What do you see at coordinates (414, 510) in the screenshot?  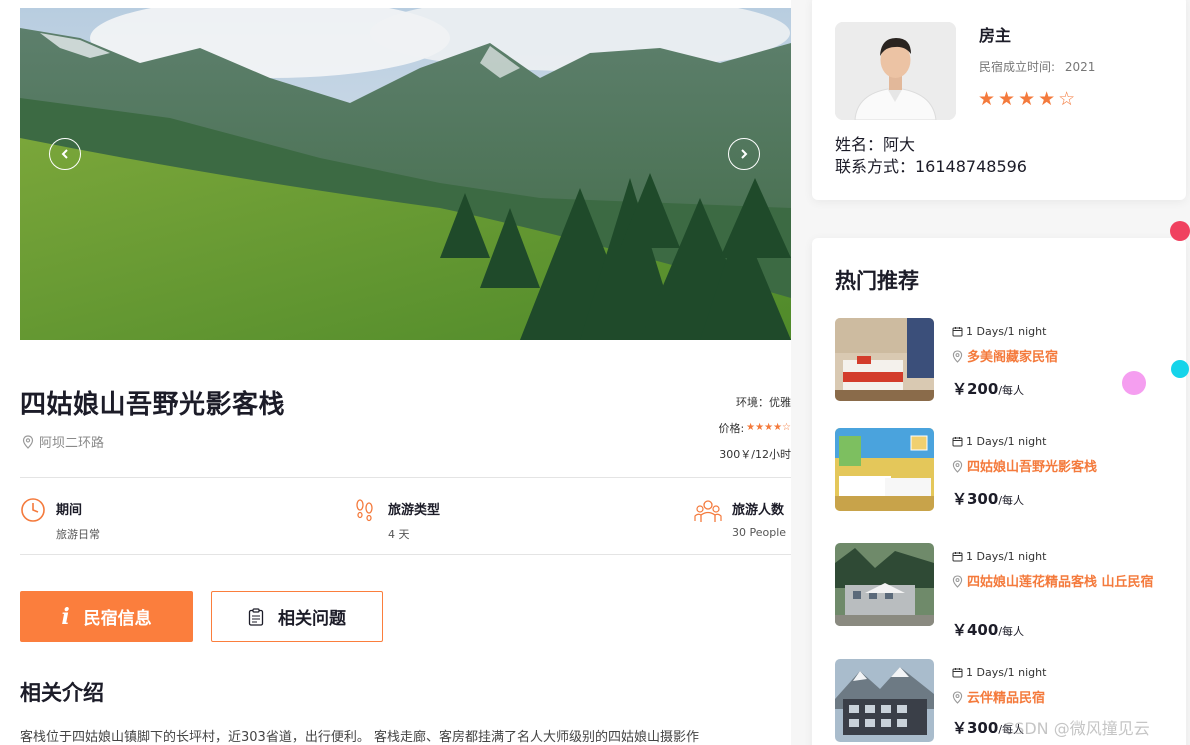 I see `feature-type-title: 旅游类型` at bounding box center [414, 510].